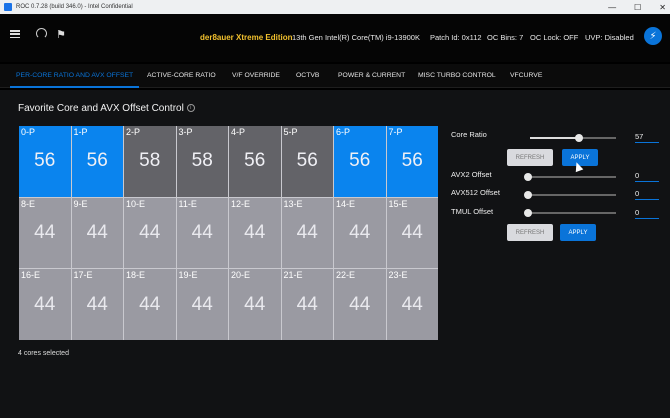 The height and width of the screenshot is (418, 670). What do you see at coordinates (255, 233) in the screenshot?
I see `core-tile: 12-E 44` at bounding box center [255, 233].